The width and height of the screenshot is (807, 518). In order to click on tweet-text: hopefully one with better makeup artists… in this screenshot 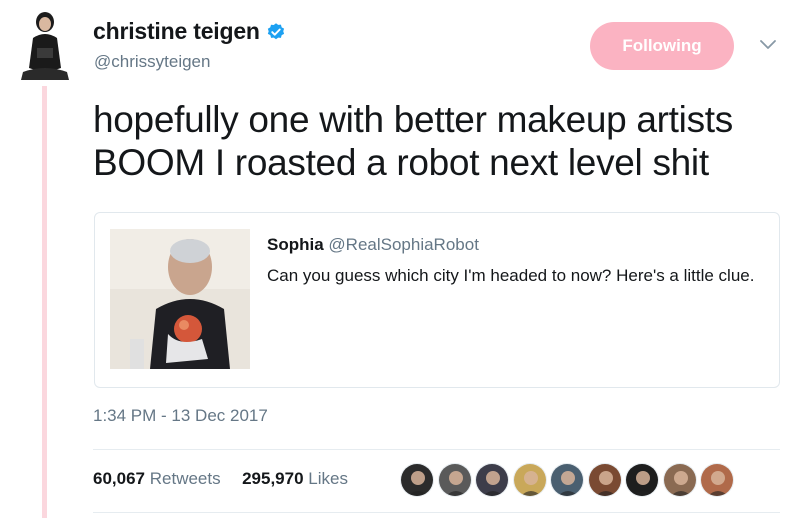, I will do `click(443, 141)`.